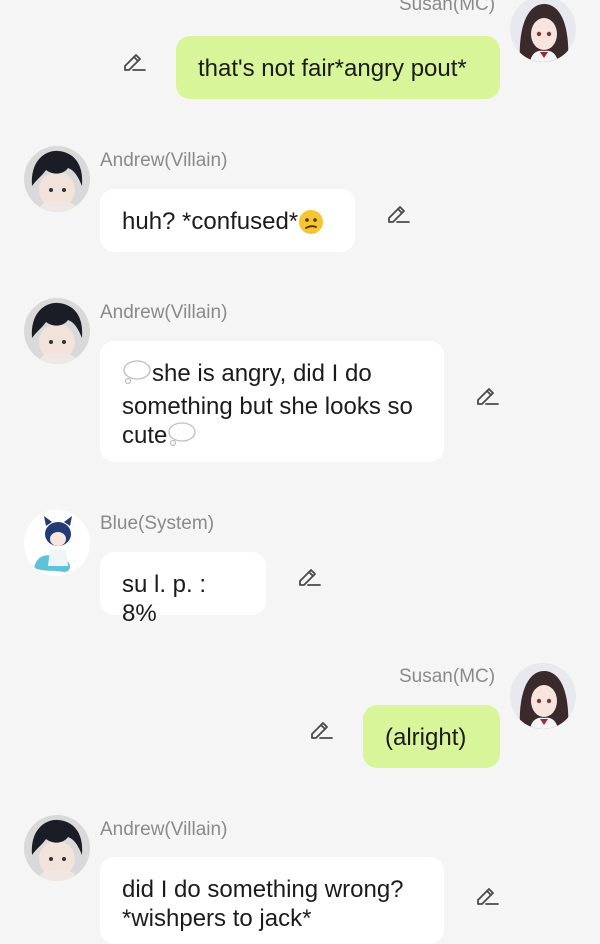  What do you see at coordinates (332, 68) in the screenshot?
I see `message-text: that's not fair*angry pout*` at bounding box center [332, 68].